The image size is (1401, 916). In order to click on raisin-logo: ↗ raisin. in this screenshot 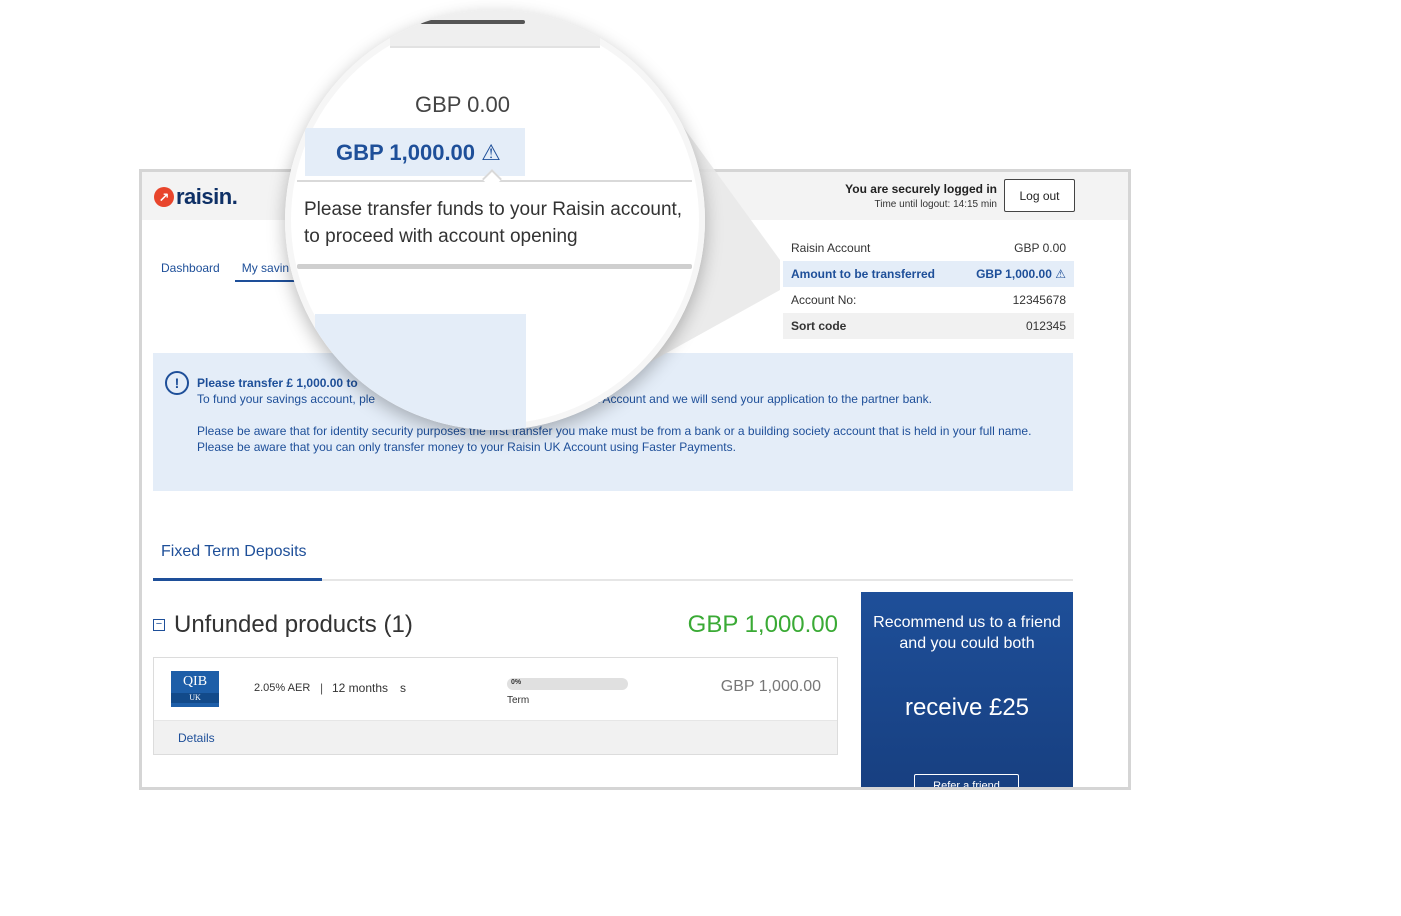, I will do `click(196, 197)`.